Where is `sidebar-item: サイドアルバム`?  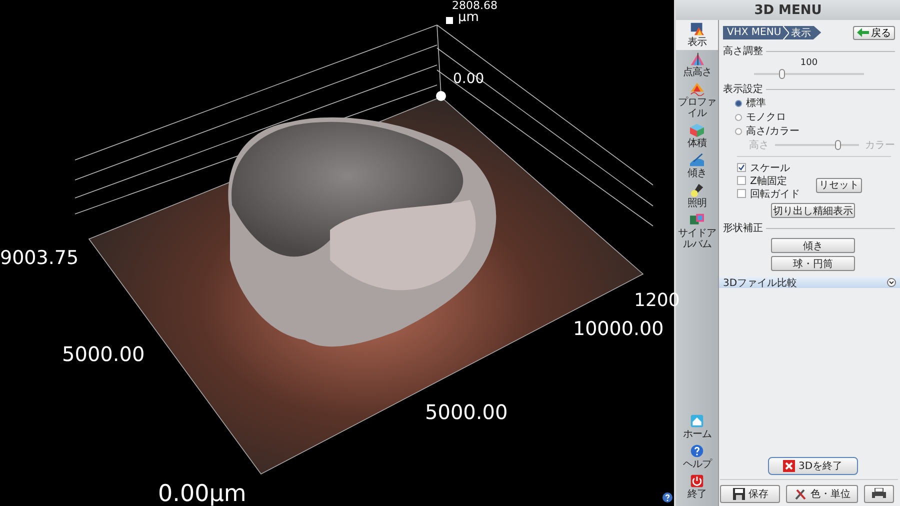 sidebar-item: サイドアルバム is located at coordinates (697, 231).